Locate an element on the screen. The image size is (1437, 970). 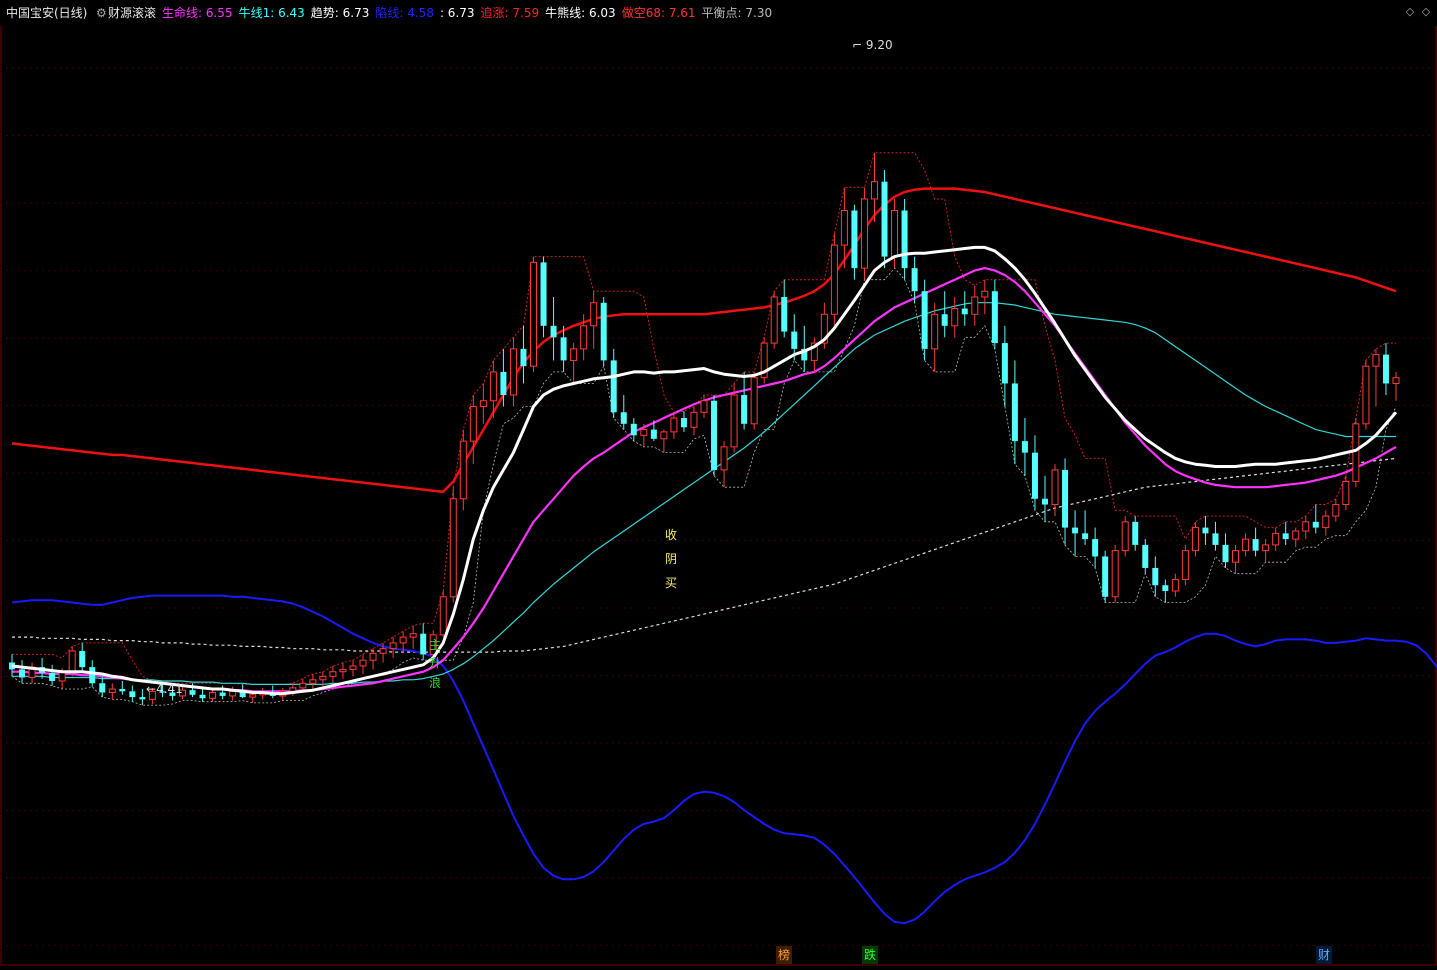
low-price-label: ←4.41 is located at coordinates (164, 689).